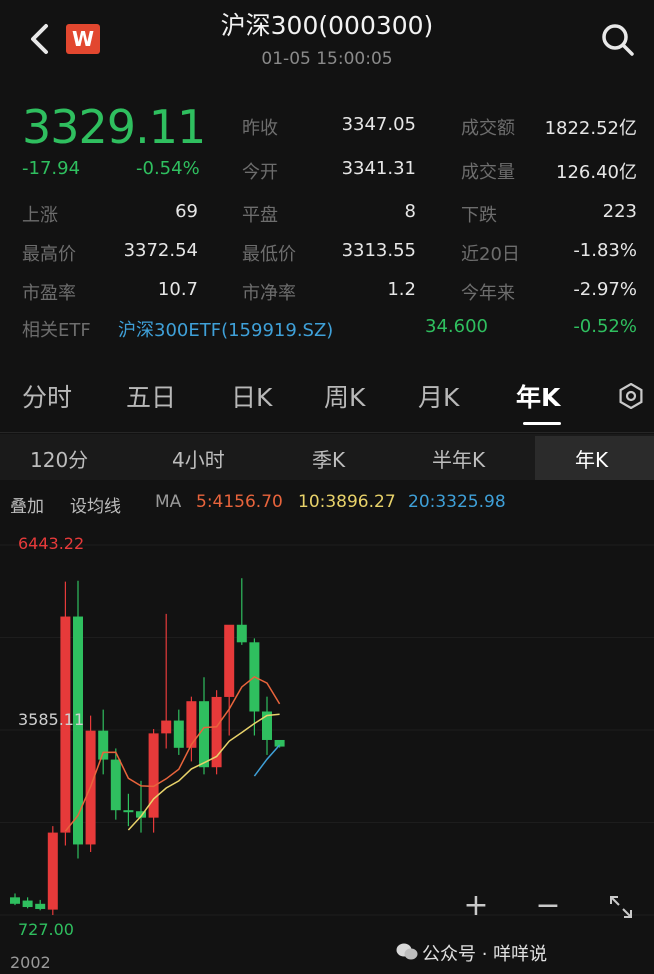 The image size is (654, 974). Describe the element at coordinates (410, 211) in the screenshot. I see `stat-value-flat: 8` at that location.